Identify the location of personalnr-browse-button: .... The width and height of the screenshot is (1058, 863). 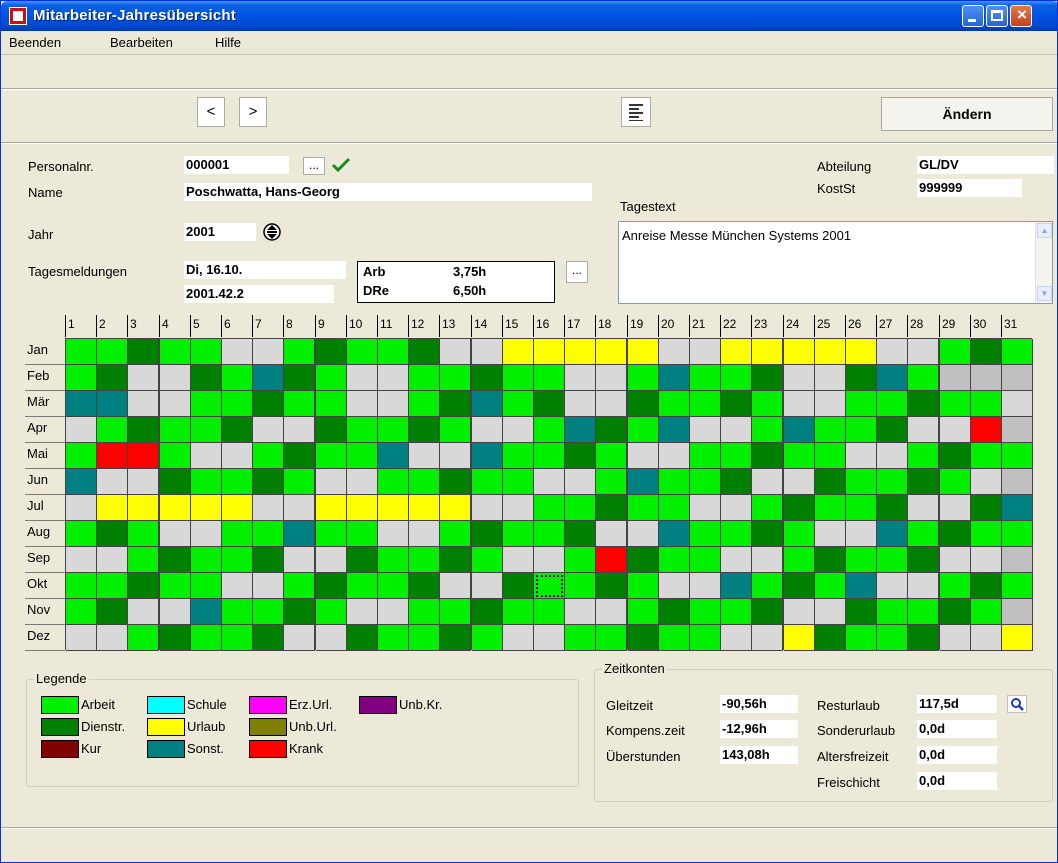
(314, 166).